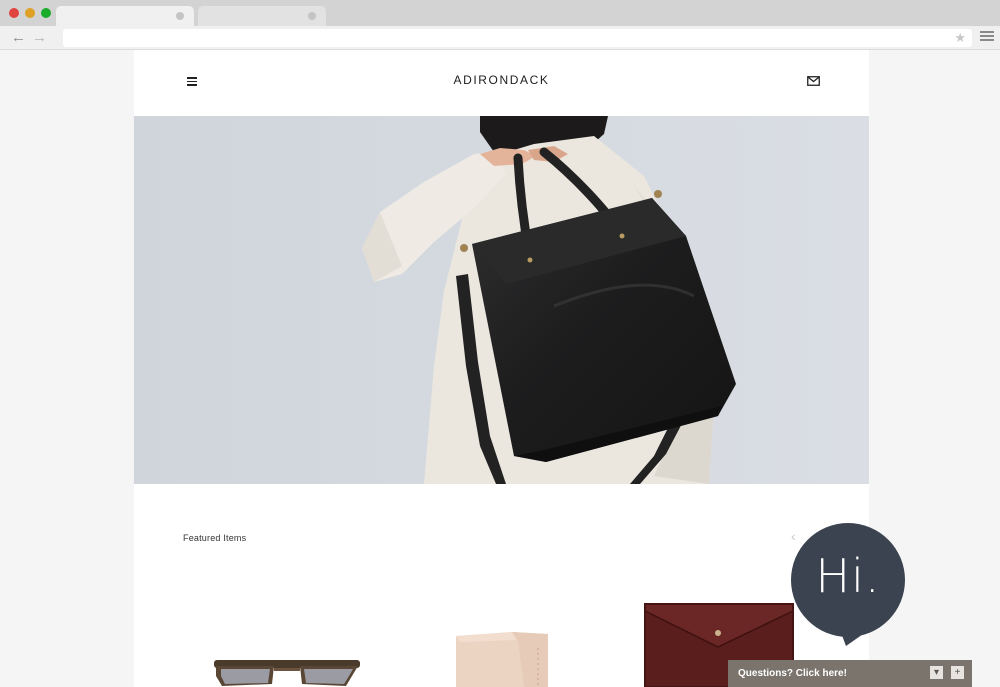 This screenshot has height=687, width=1000. I want to click on chat-expand-button: +, so click(957, 672).